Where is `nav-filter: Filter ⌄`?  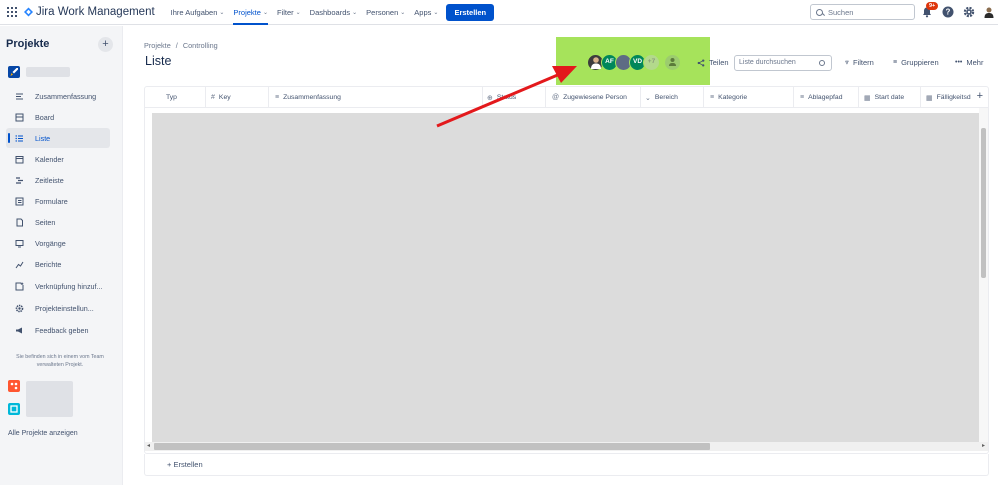 nav-filter: Filter ⌄ is located at coordinates (289, 12).